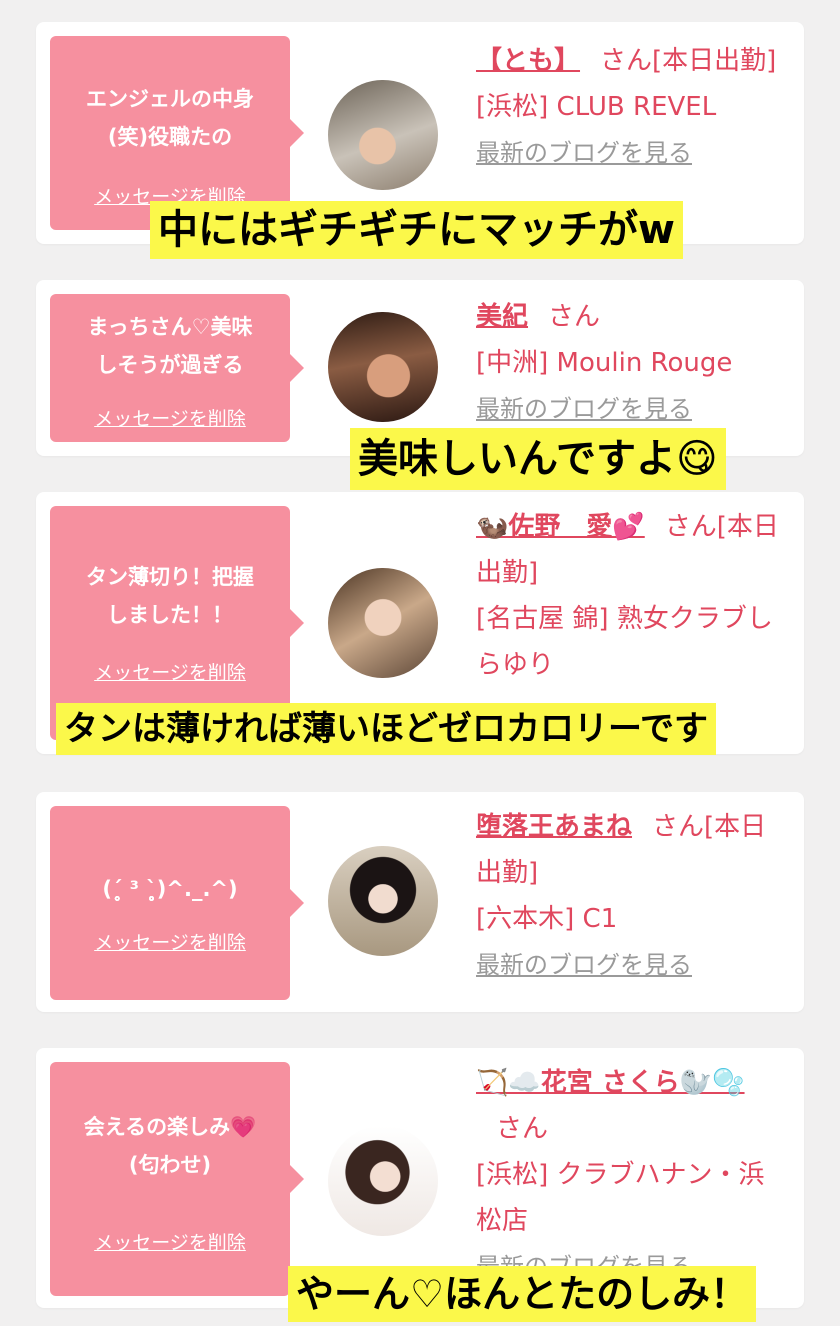  What do you see at coordinates (538, 459) in the screenshot?
I see `caption-2: 美味しいんですよ😋` at bounding box center [538, 459].